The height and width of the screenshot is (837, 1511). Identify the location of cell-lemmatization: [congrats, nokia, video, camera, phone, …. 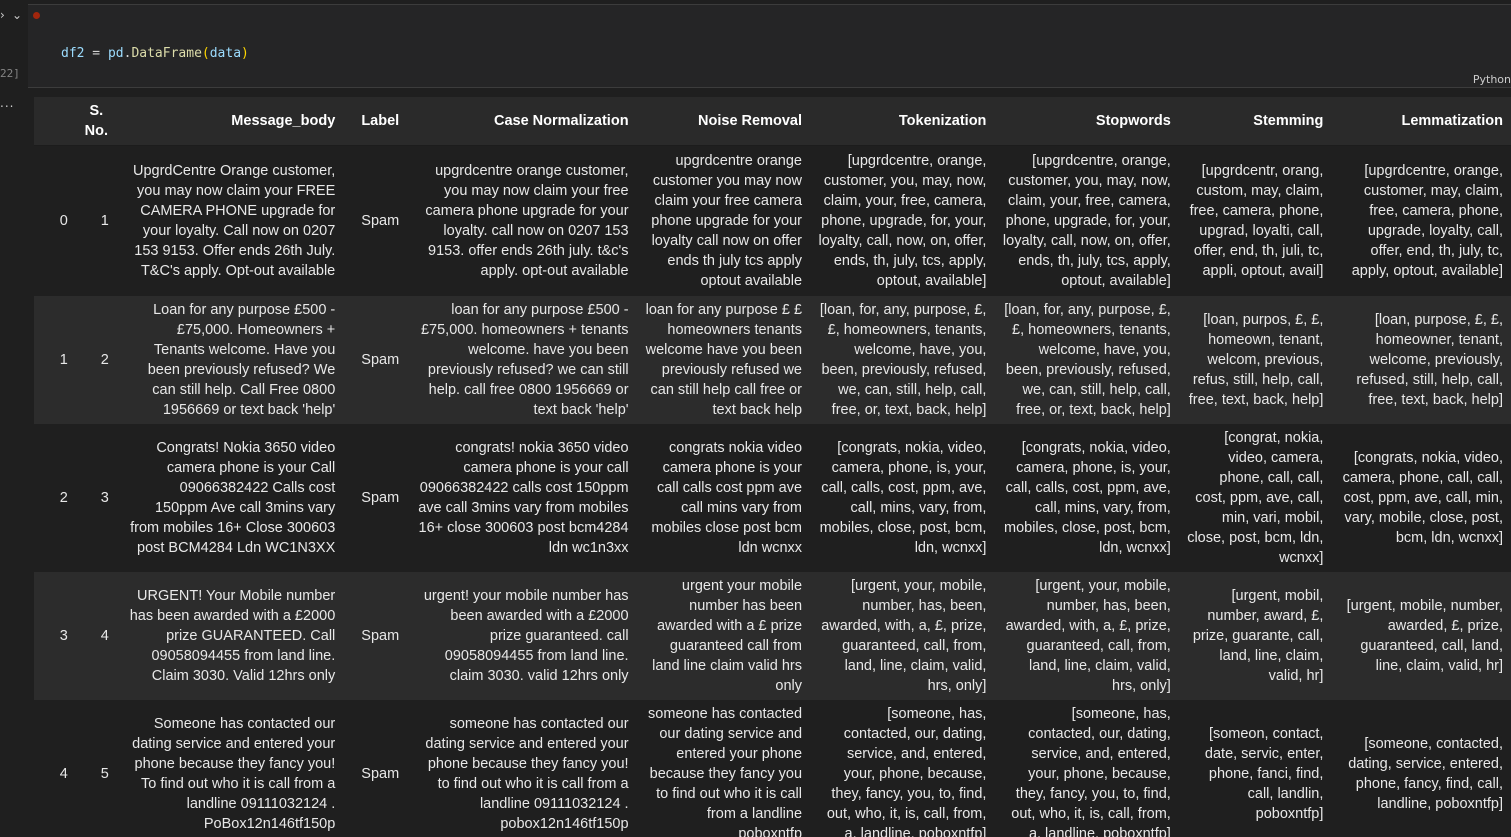
(1421, 497).